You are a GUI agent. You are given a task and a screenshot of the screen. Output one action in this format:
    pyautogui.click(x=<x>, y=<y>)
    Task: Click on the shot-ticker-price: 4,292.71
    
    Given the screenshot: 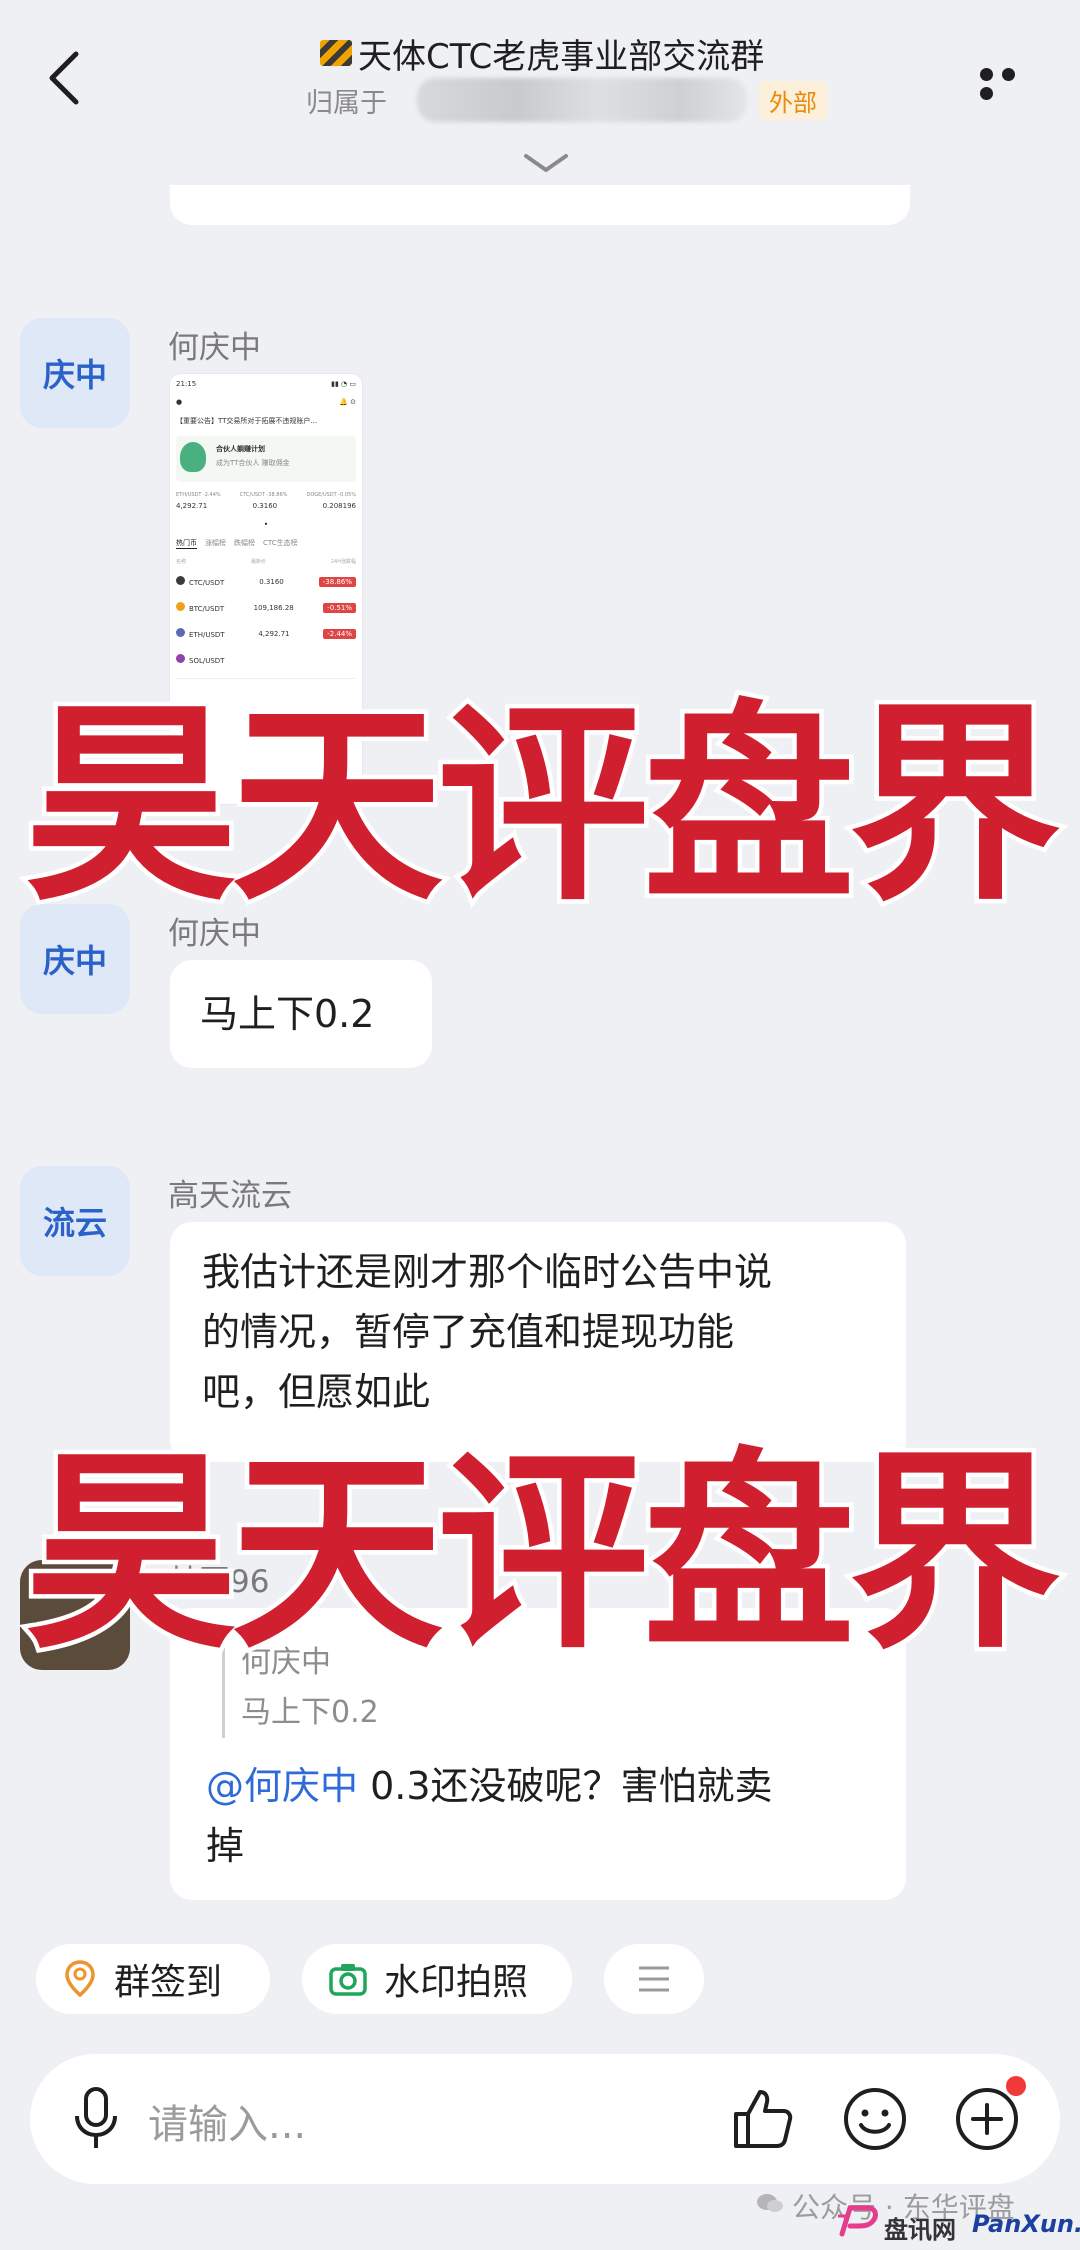 What is the action you would take?
    pyautogui.click(x=192, y=506)
    